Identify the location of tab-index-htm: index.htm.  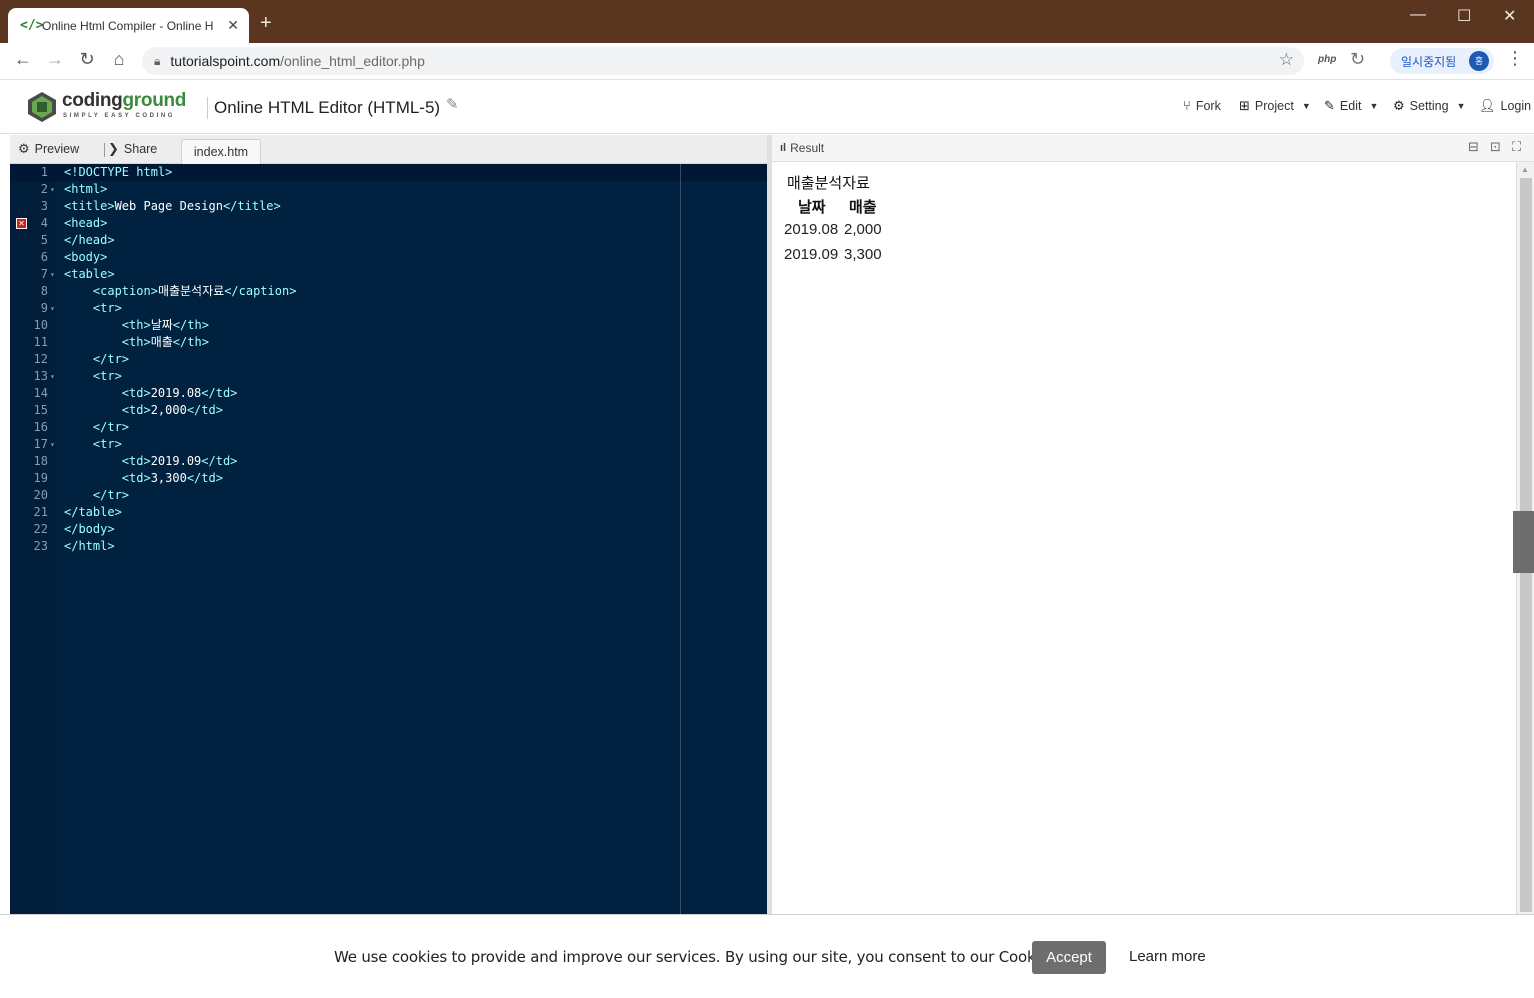
(221, 151).